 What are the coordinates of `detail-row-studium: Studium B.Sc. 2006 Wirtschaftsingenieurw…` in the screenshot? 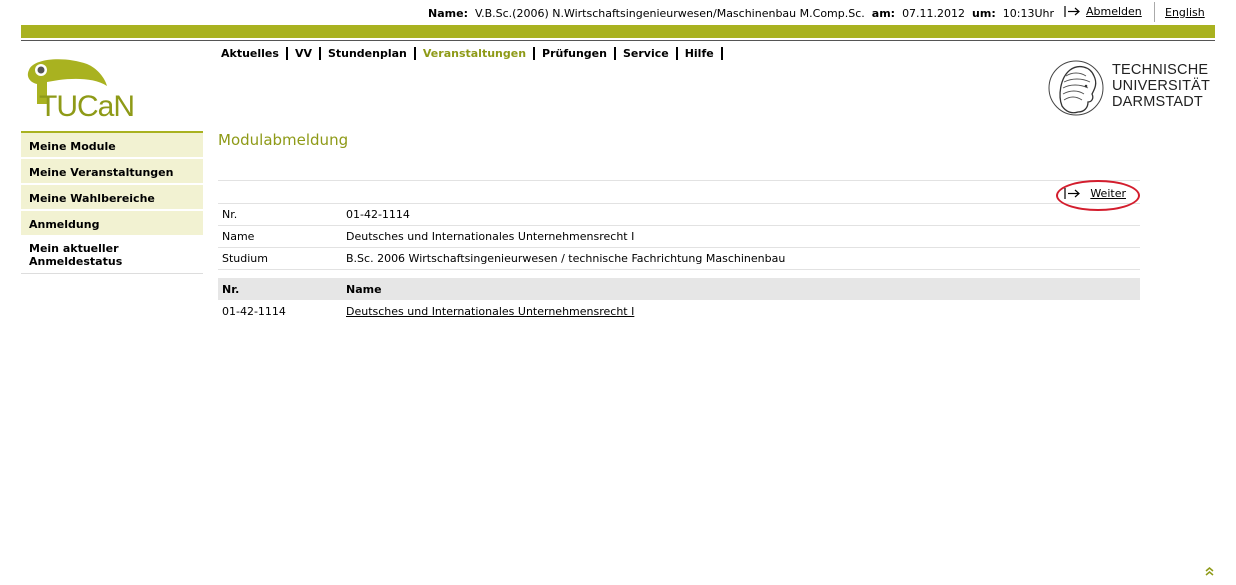 It's located at (679, 259).